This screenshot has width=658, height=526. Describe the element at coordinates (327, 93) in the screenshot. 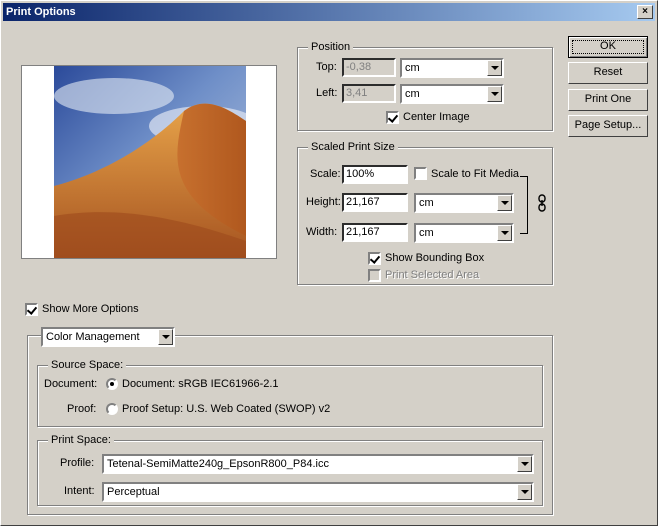

I see `left-label: Left:` at that location.